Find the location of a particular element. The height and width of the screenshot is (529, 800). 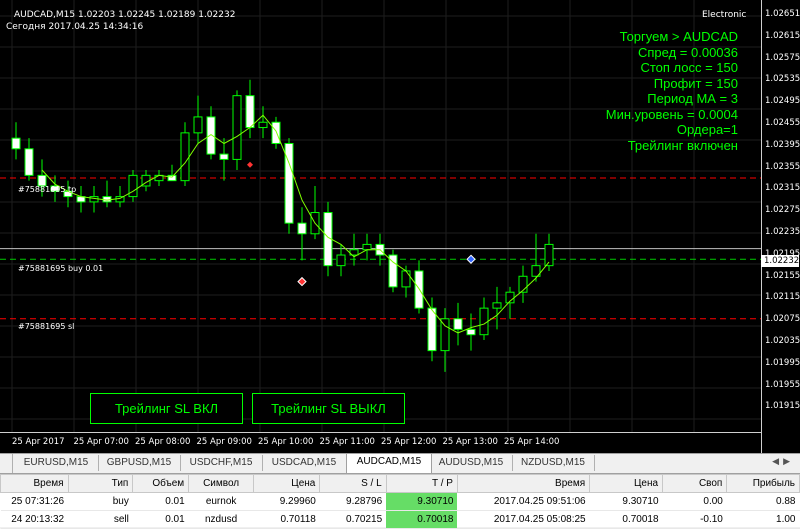

price-tick-label: 1.02455 is located at coordinates (782, 123).